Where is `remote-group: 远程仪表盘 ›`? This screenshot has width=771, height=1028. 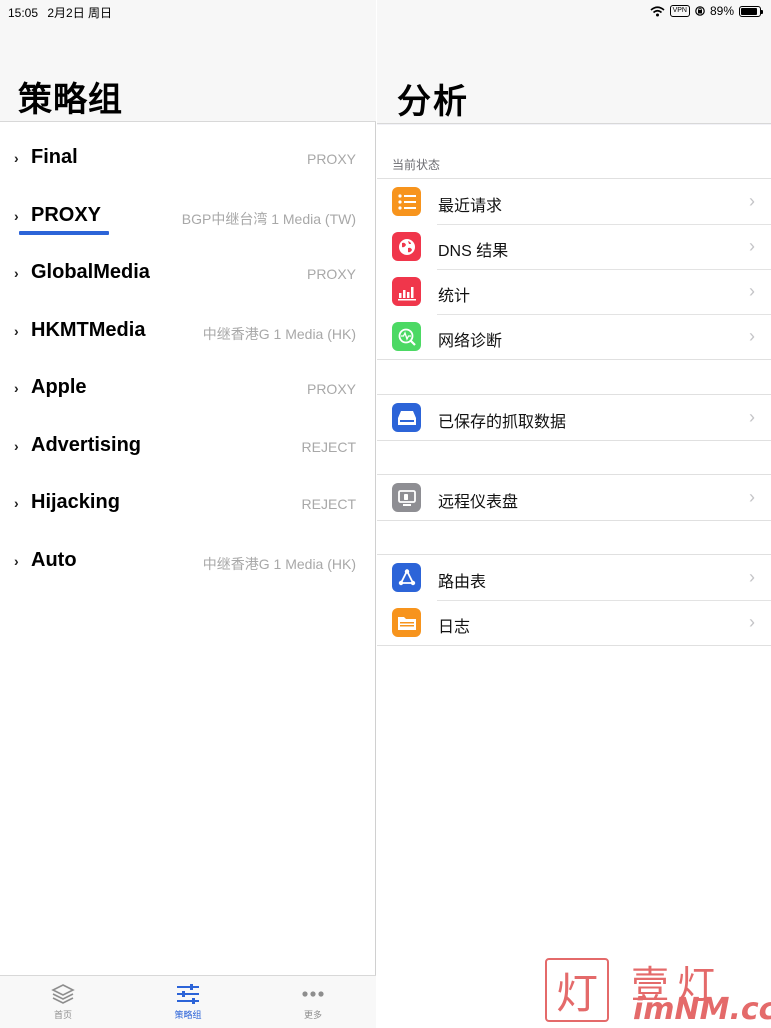
remote-group: 远程仪表盘 › is located at coordinates (574, 497).